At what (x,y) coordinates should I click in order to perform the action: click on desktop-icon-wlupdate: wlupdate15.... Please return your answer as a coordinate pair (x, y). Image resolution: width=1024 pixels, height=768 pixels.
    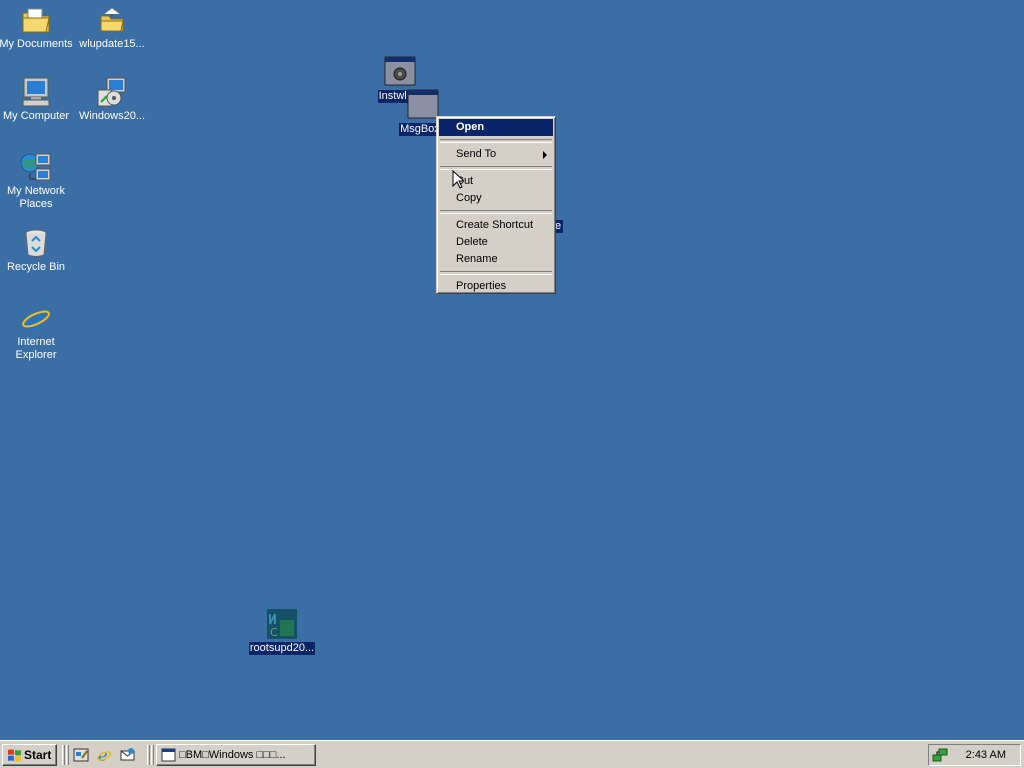
    Looking at the image, I should click on (112, 27).